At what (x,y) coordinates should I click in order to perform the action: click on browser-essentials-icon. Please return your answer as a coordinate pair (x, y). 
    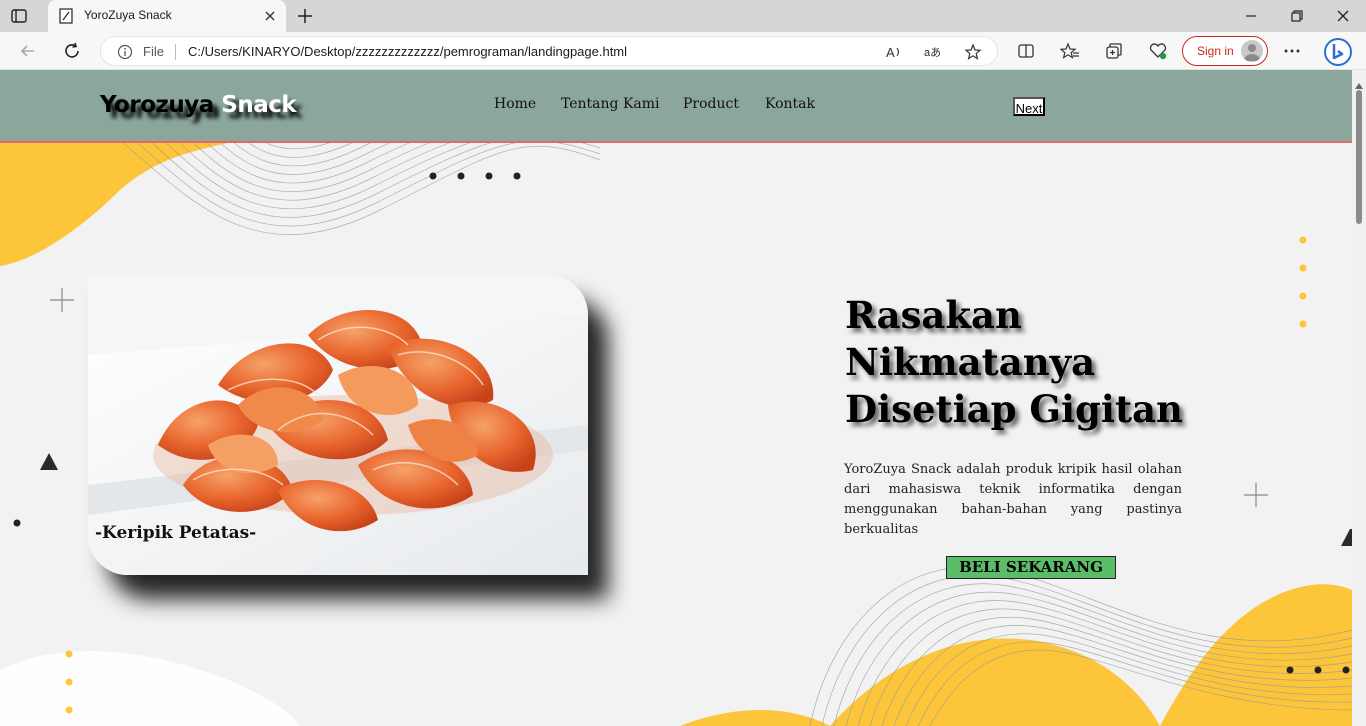
    Looking at the image, I should click on (1158, 51).